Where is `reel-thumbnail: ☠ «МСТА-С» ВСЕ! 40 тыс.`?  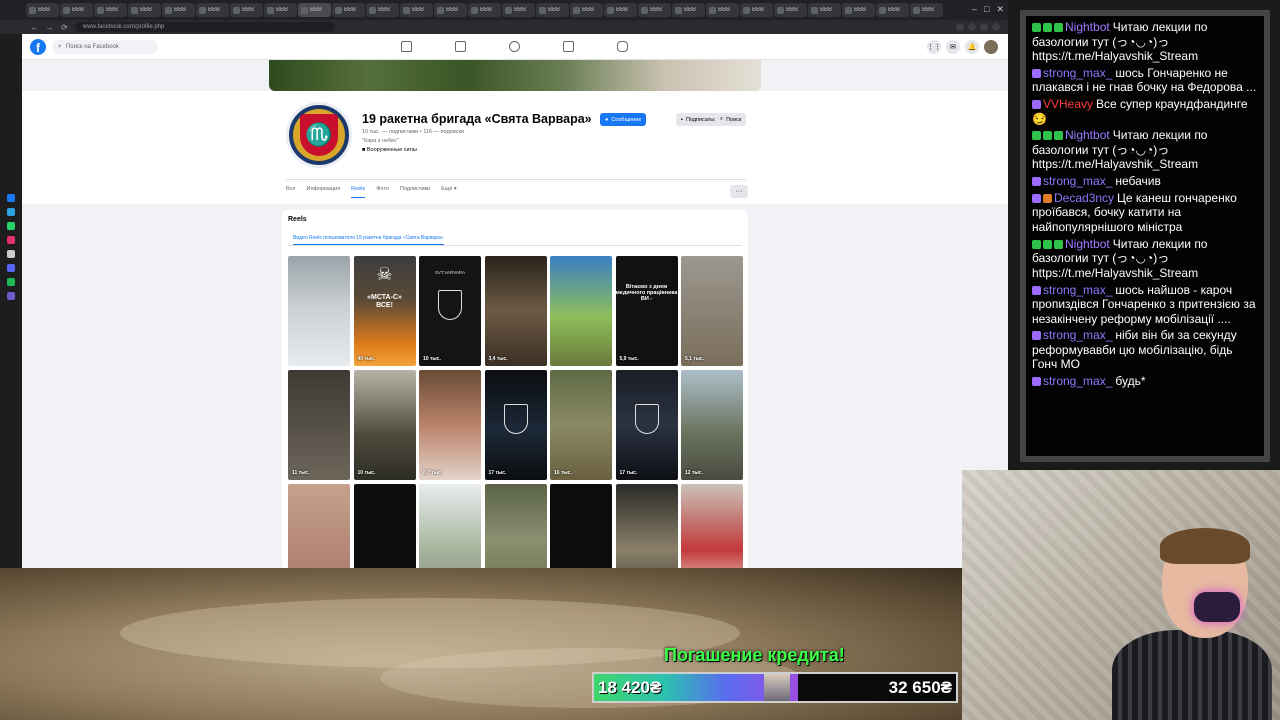 reel-thumbnail: ☠ «МСТА-С» ВСЕ! 40 тыс. is located at coordinates (384, 311).